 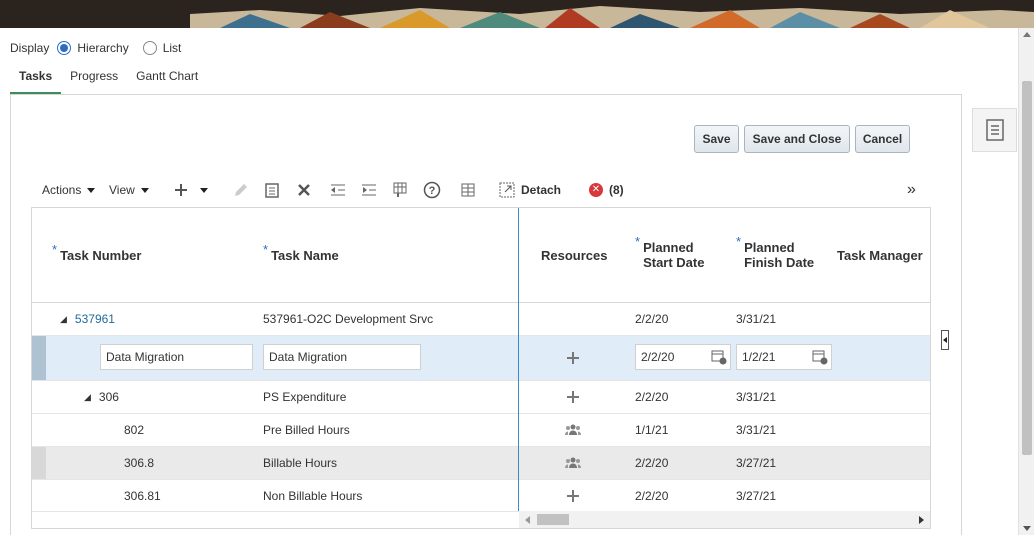 What do you see at coordinates (882, 139) in the screenshot?
I see `cancel-button: Cancel` at bounding box center [882, 139].